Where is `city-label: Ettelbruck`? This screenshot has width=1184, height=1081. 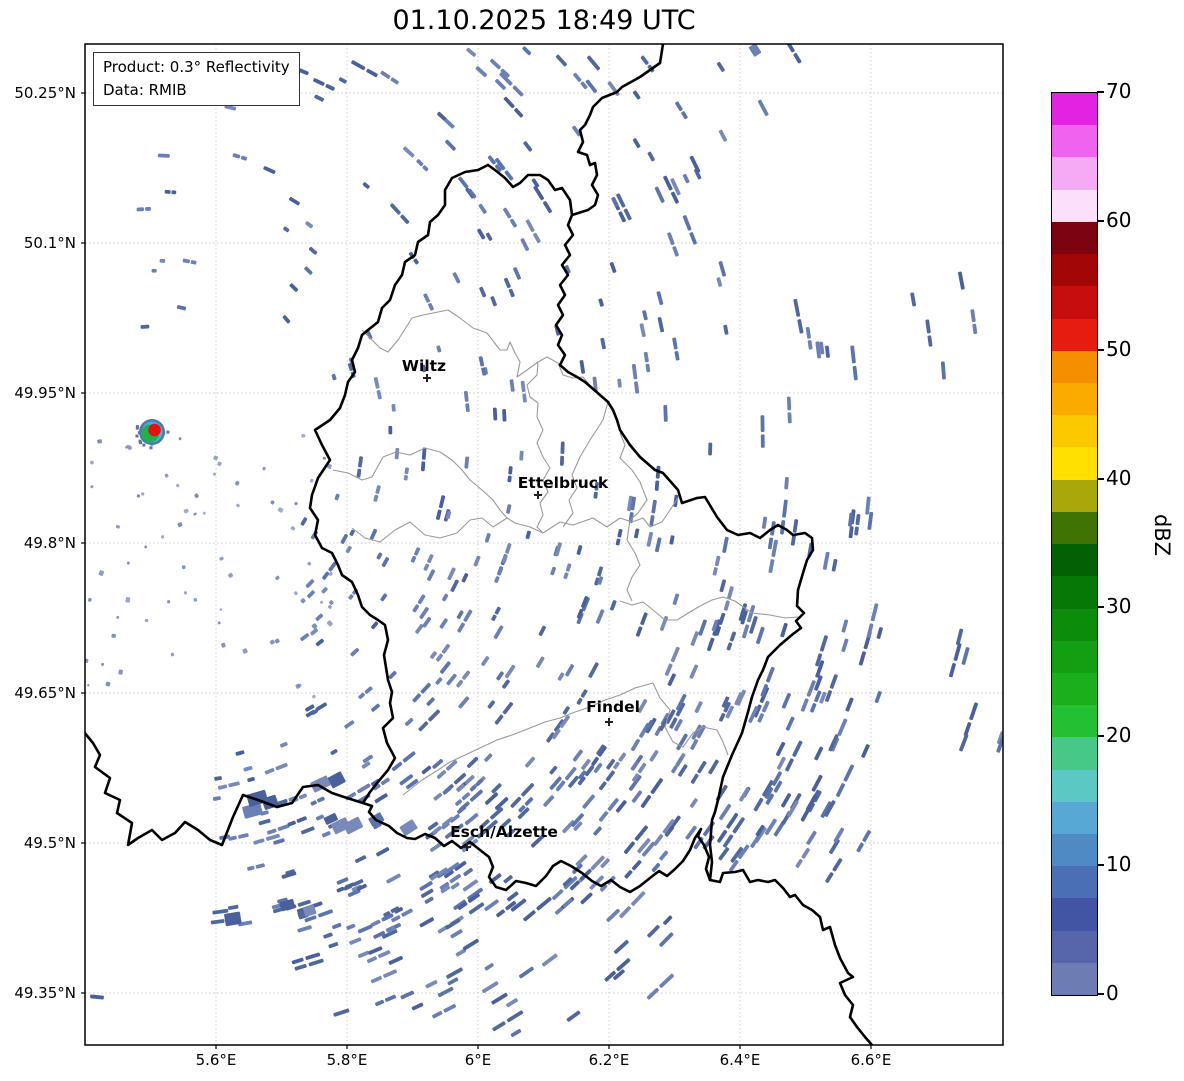 city-label: Ettelbruck is located at coordinates (563, 483).